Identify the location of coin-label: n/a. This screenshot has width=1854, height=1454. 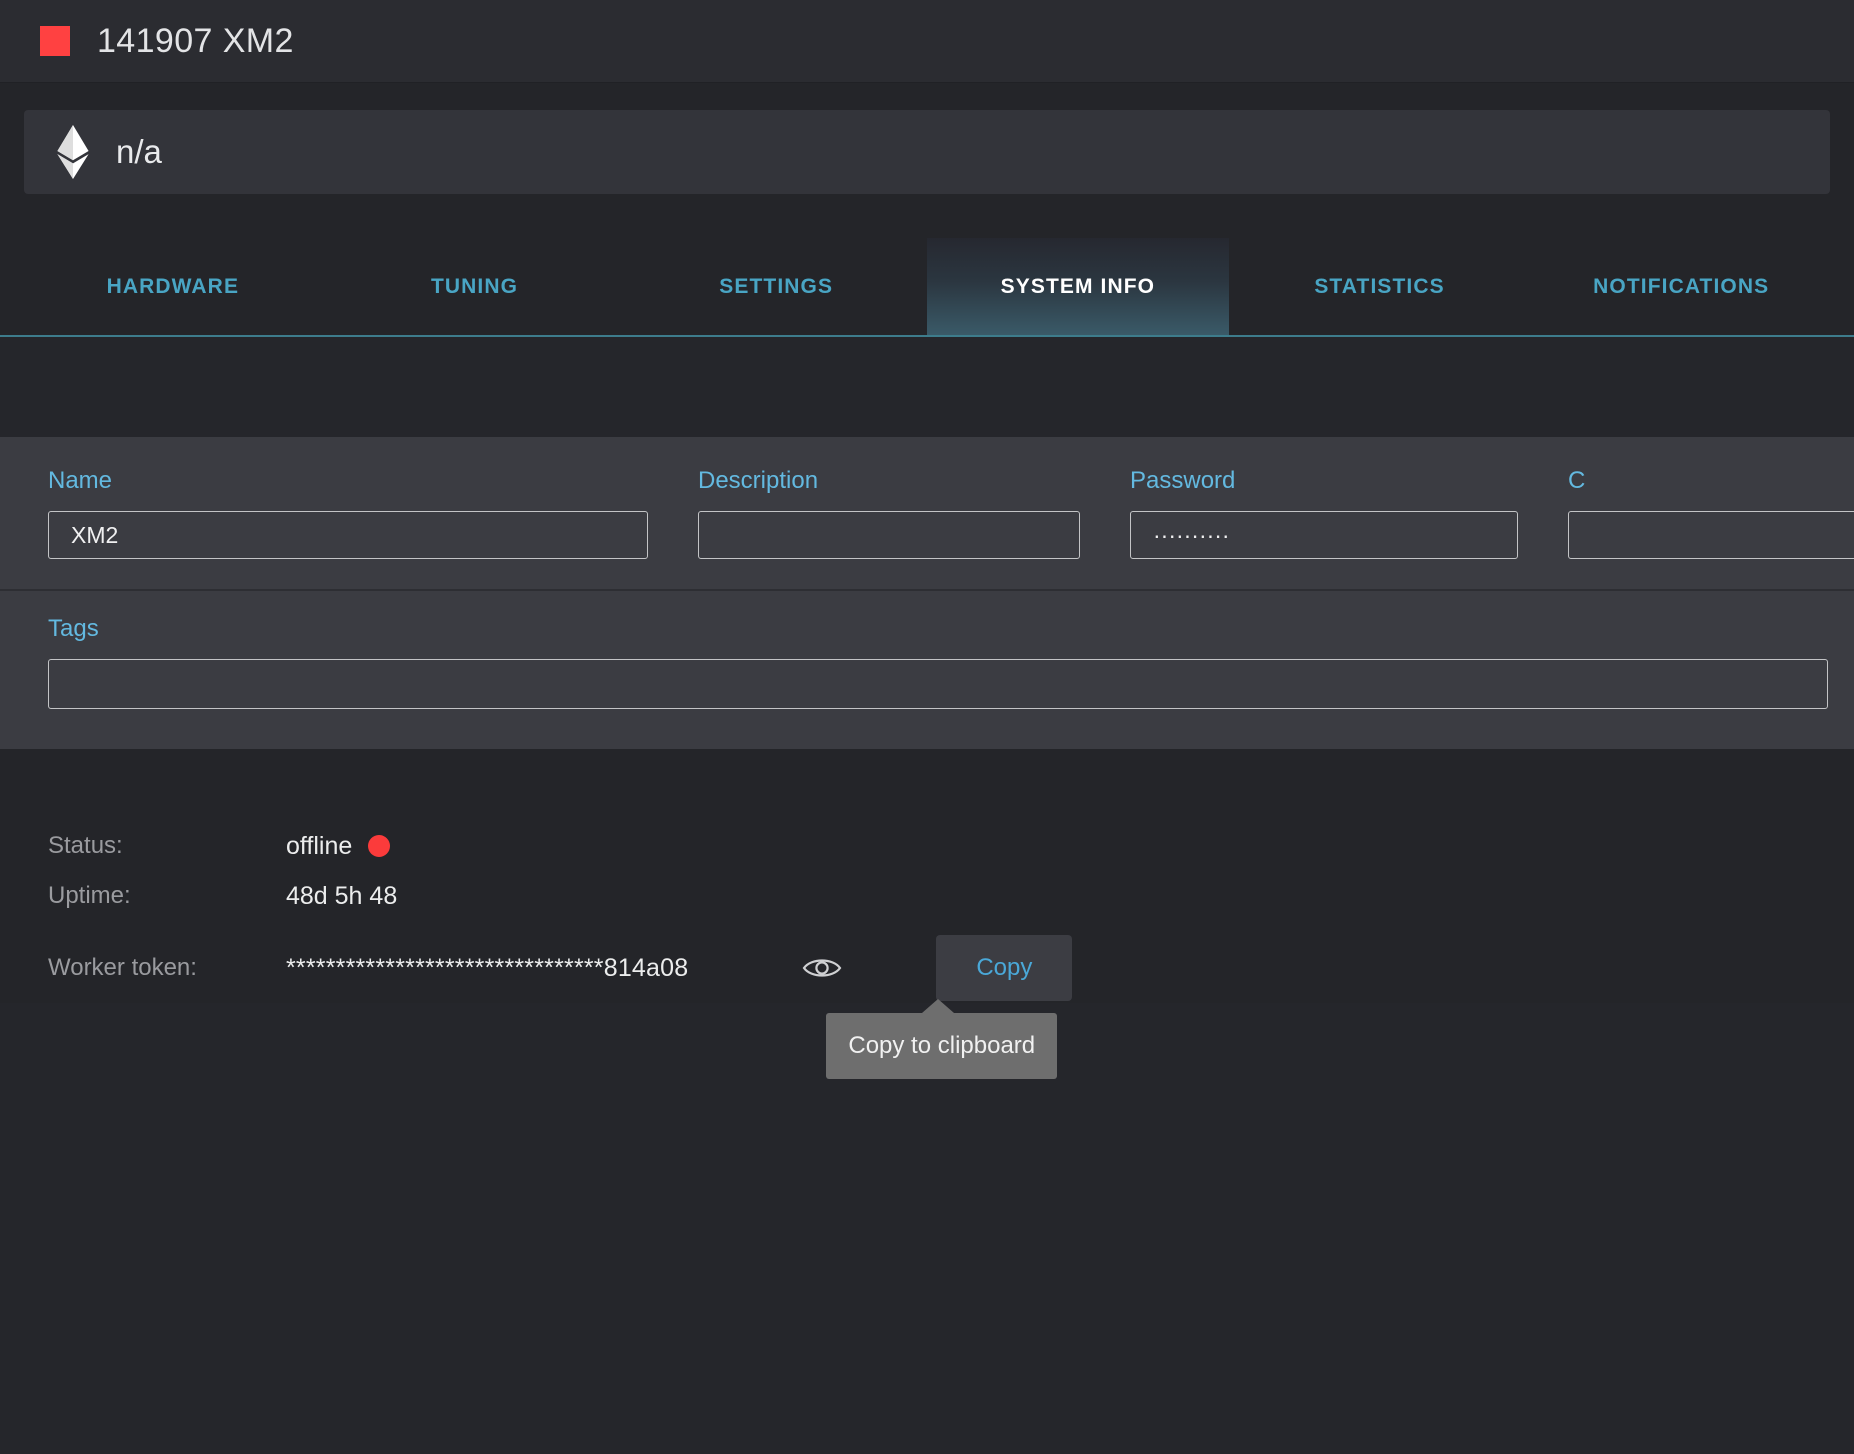
(139, 151).